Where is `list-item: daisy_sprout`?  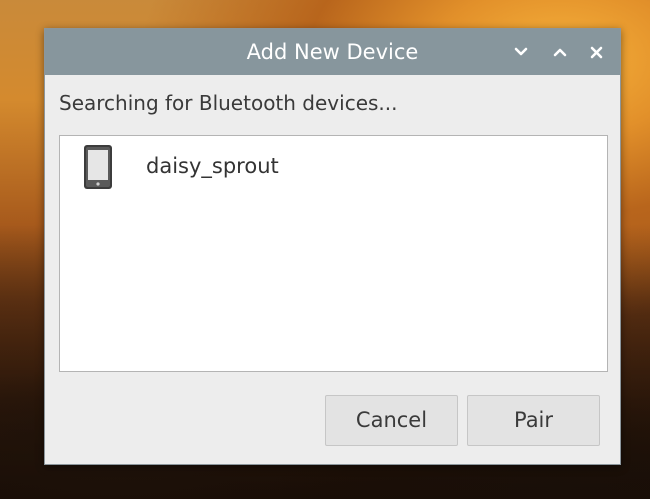
list-item: daisy_sprout is located at coordinates (333, 165).